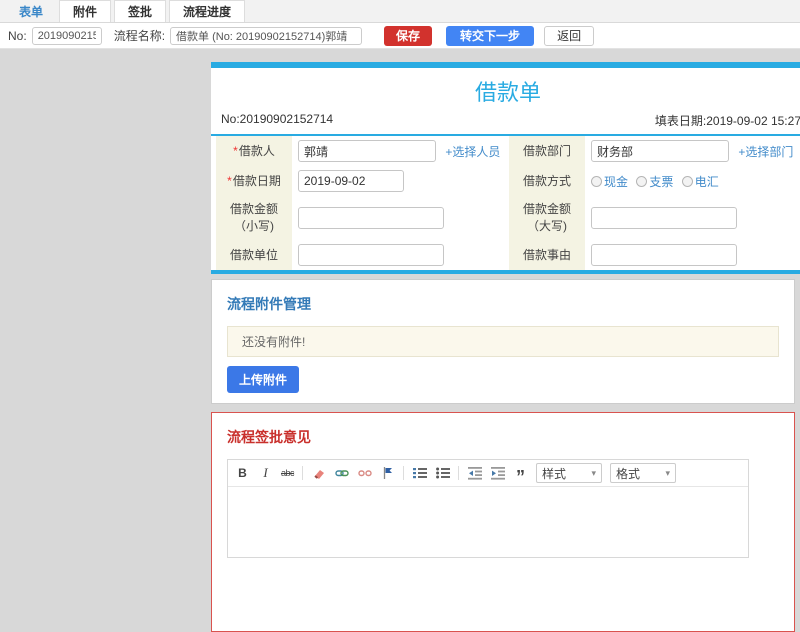 This screenshot has height=632, width=800. I want to click on process-name-label: 流程名称:, so click(139, 36).